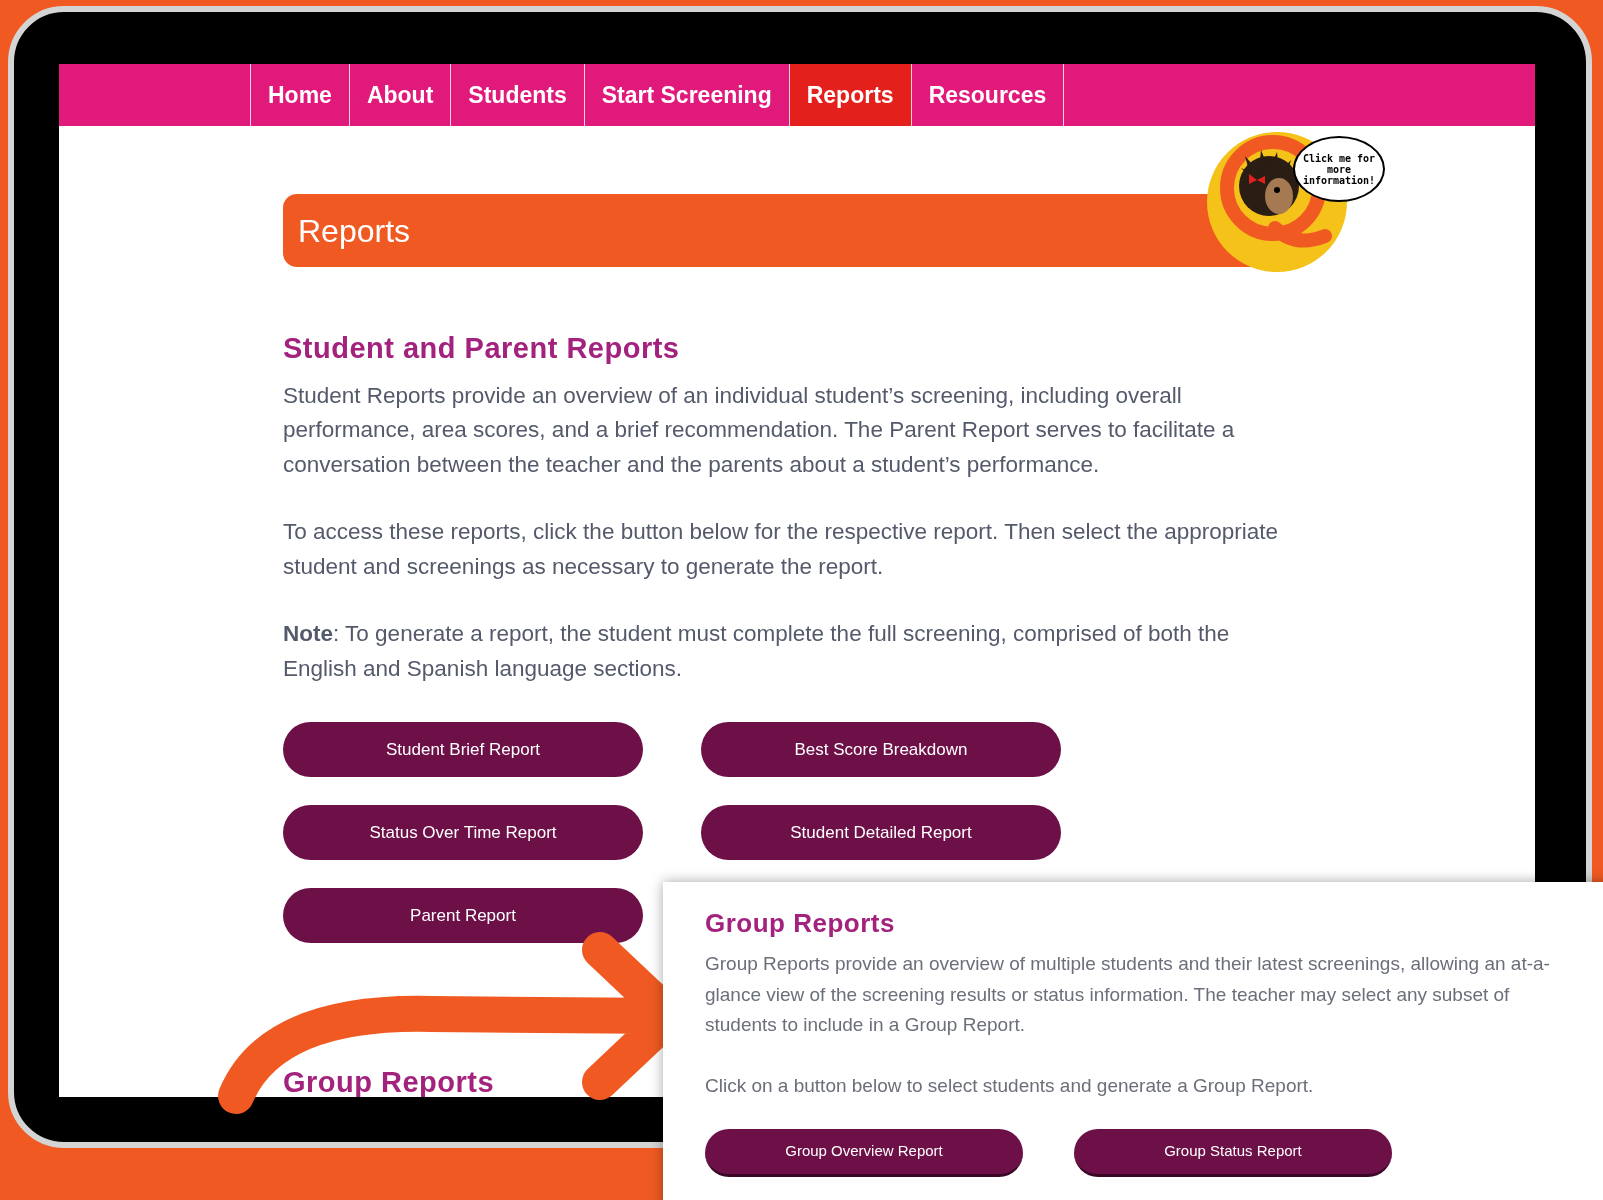  I want to click on paragraph: Note: To generate a report, the student must complete the full screening, comprised of both the English and Spanish language sections., so click(757, 651).